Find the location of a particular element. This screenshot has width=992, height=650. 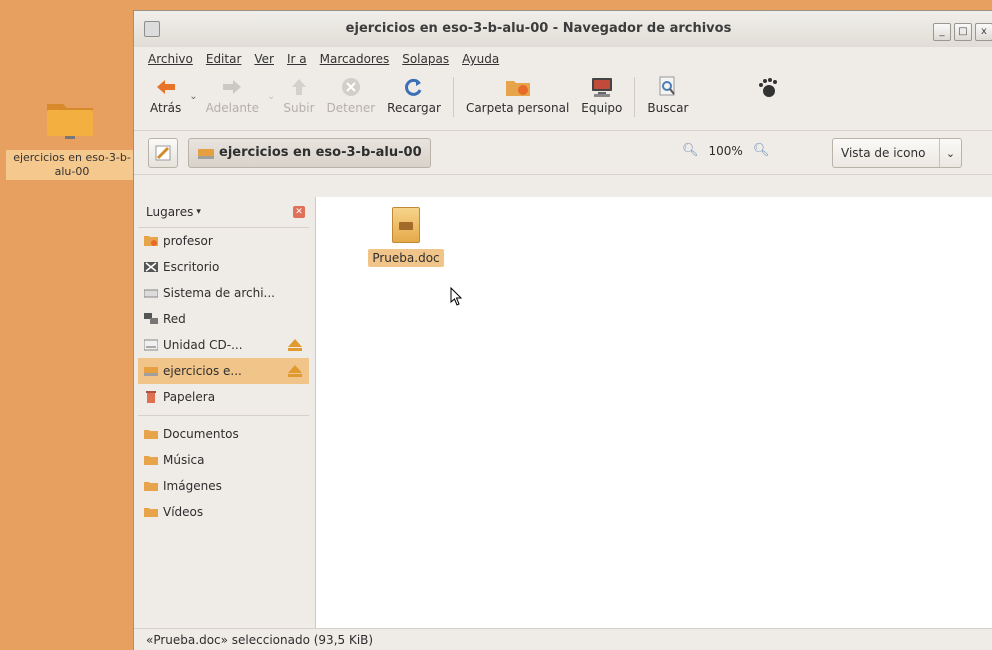

sidebar-item-label: Escritorio is located at coordinates (191, 267).